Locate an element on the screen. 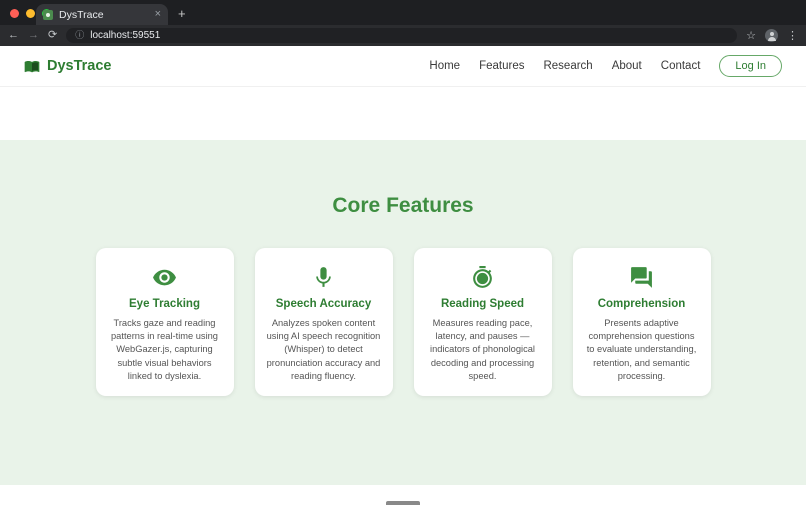 Image resolution: width=806 pixels, height=505 pixels. browser-tabstrip: DysTrace × + is located at coordinates (403, 12).